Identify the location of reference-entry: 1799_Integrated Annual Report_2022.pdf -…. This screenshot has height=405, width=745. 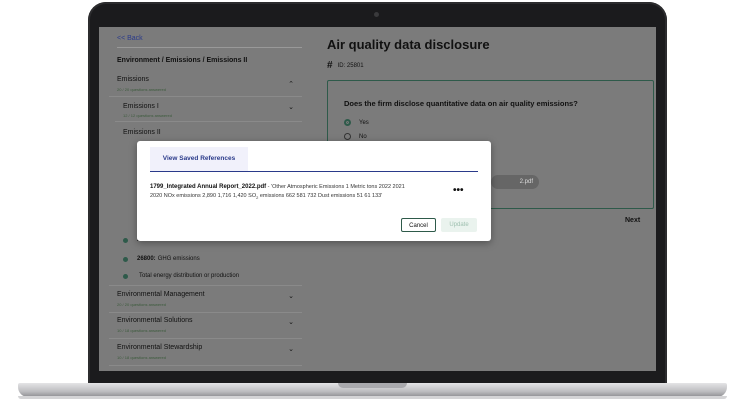
(300, 192).